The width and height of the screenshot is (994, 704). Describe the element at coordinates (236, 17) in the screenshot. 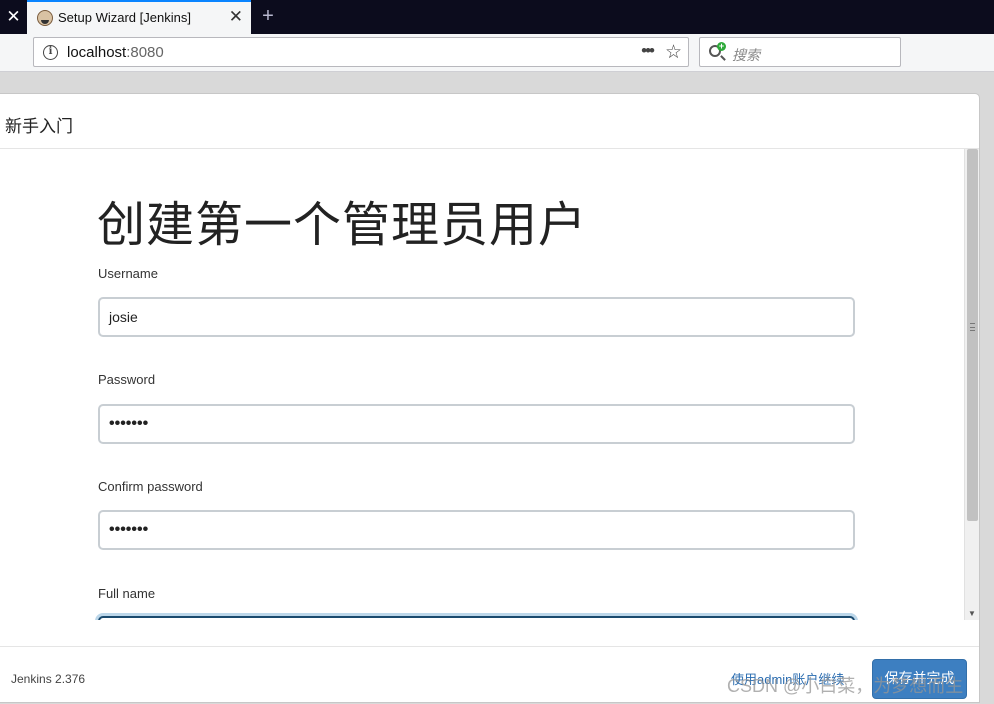

I see `tab-close-icon: ✕` at that location.